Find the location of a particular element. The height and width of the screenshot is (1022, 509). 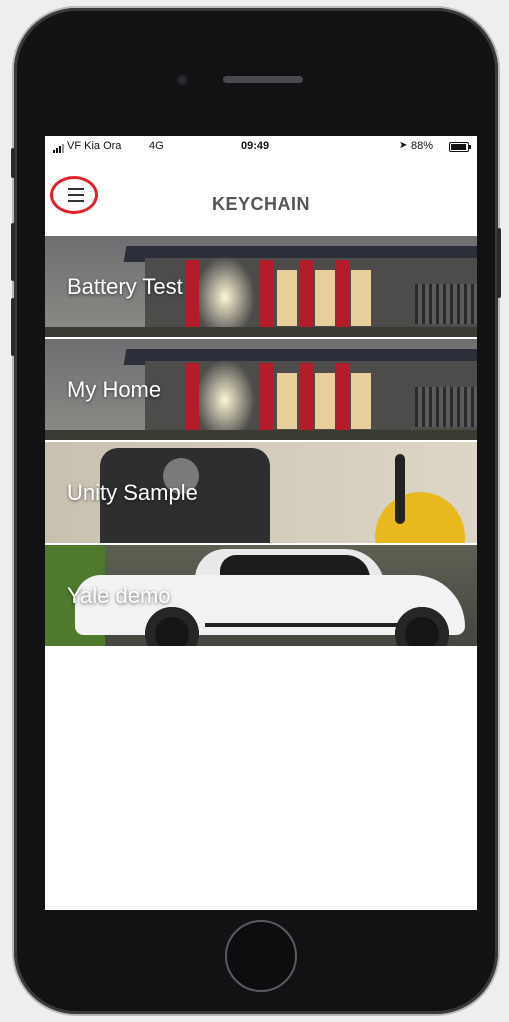

hamburger-menu-icon is located at coordinates (76, 189).